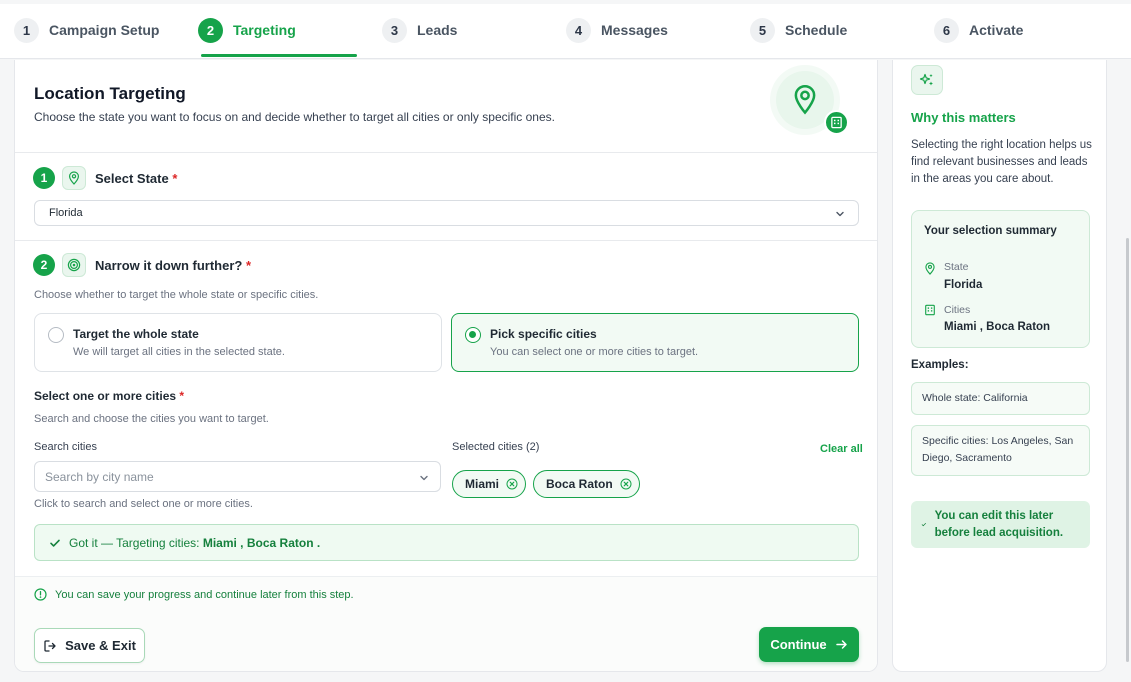  I want to click on step-messages: 4 Messages, so click(617, 30).